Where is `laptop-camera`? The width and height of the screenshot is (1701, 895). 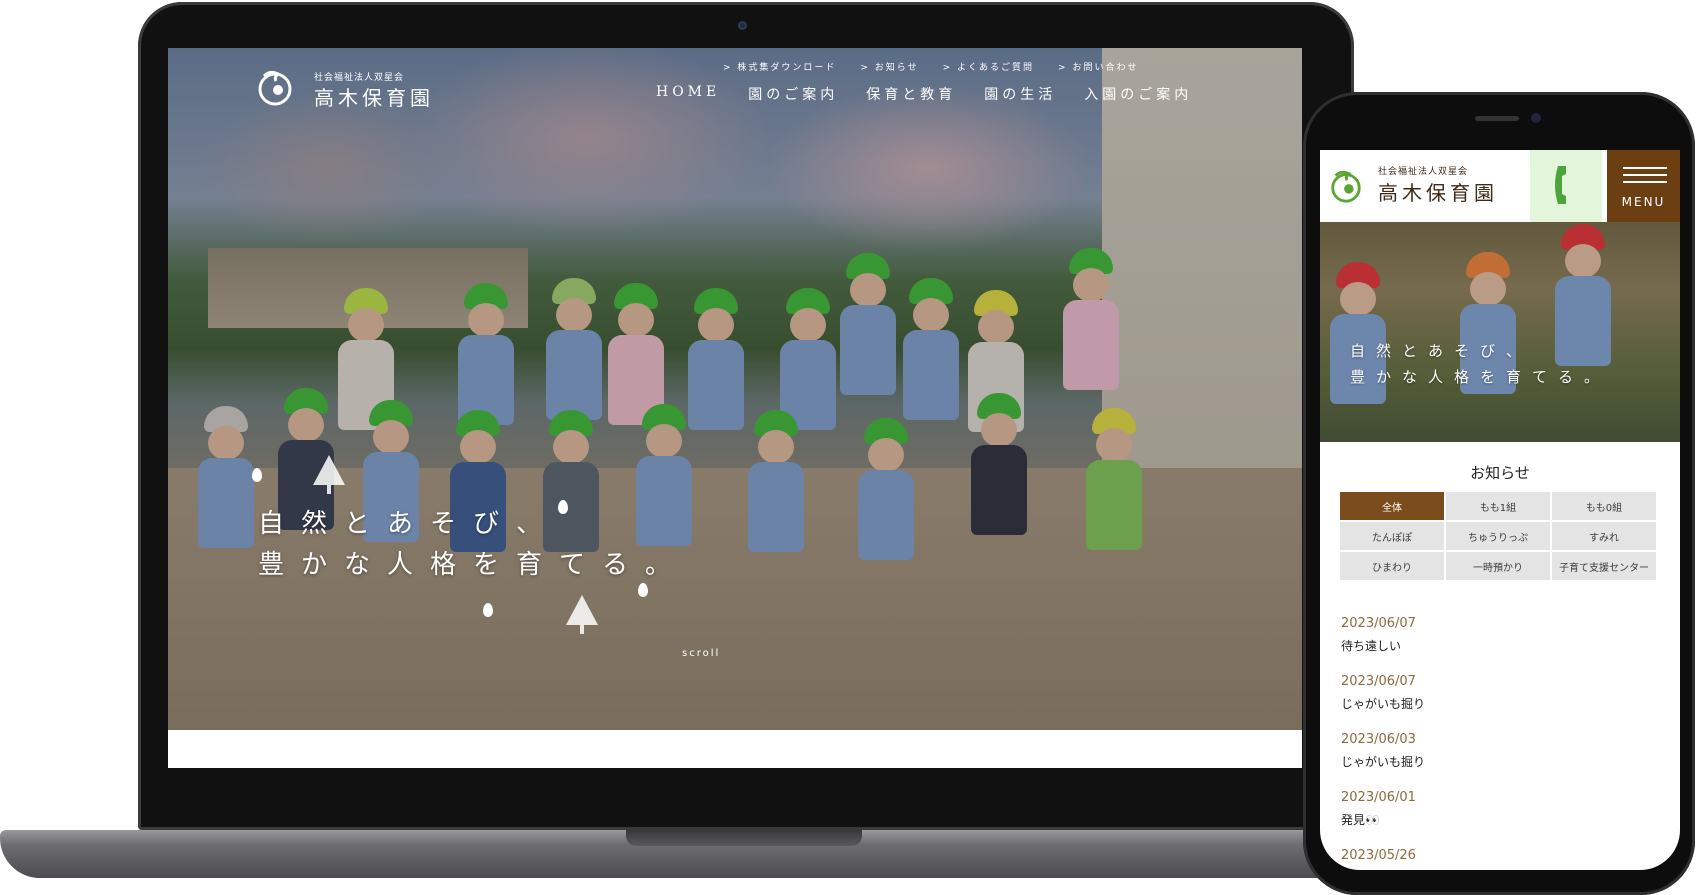
laptop-camera is located at coordinates (742, 25).